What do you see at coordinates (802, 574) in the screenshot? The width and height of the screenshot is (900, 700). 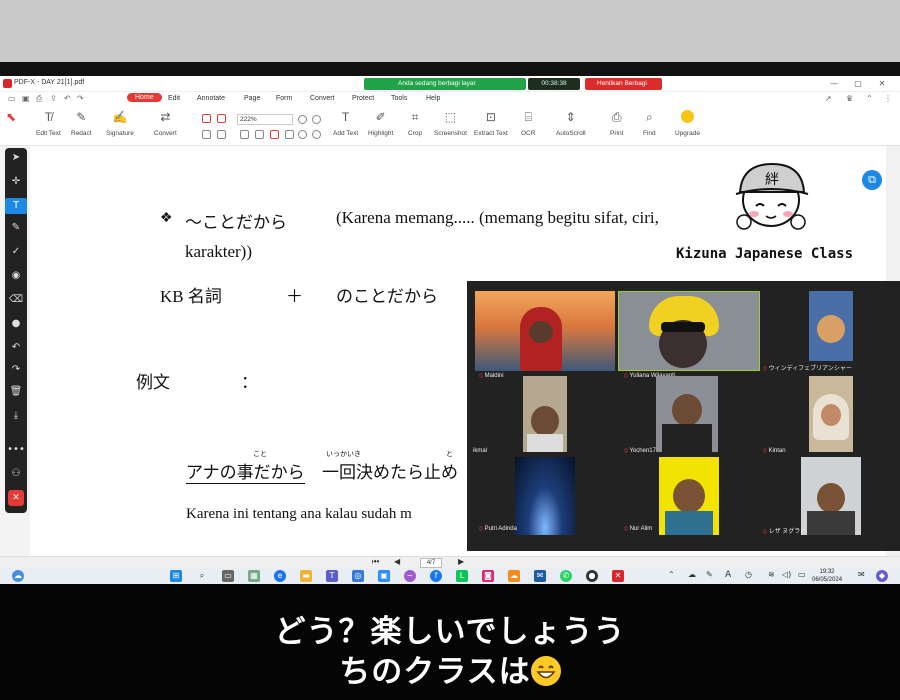 I see `battery-icon: ▭` at bounding box center [802, 574].